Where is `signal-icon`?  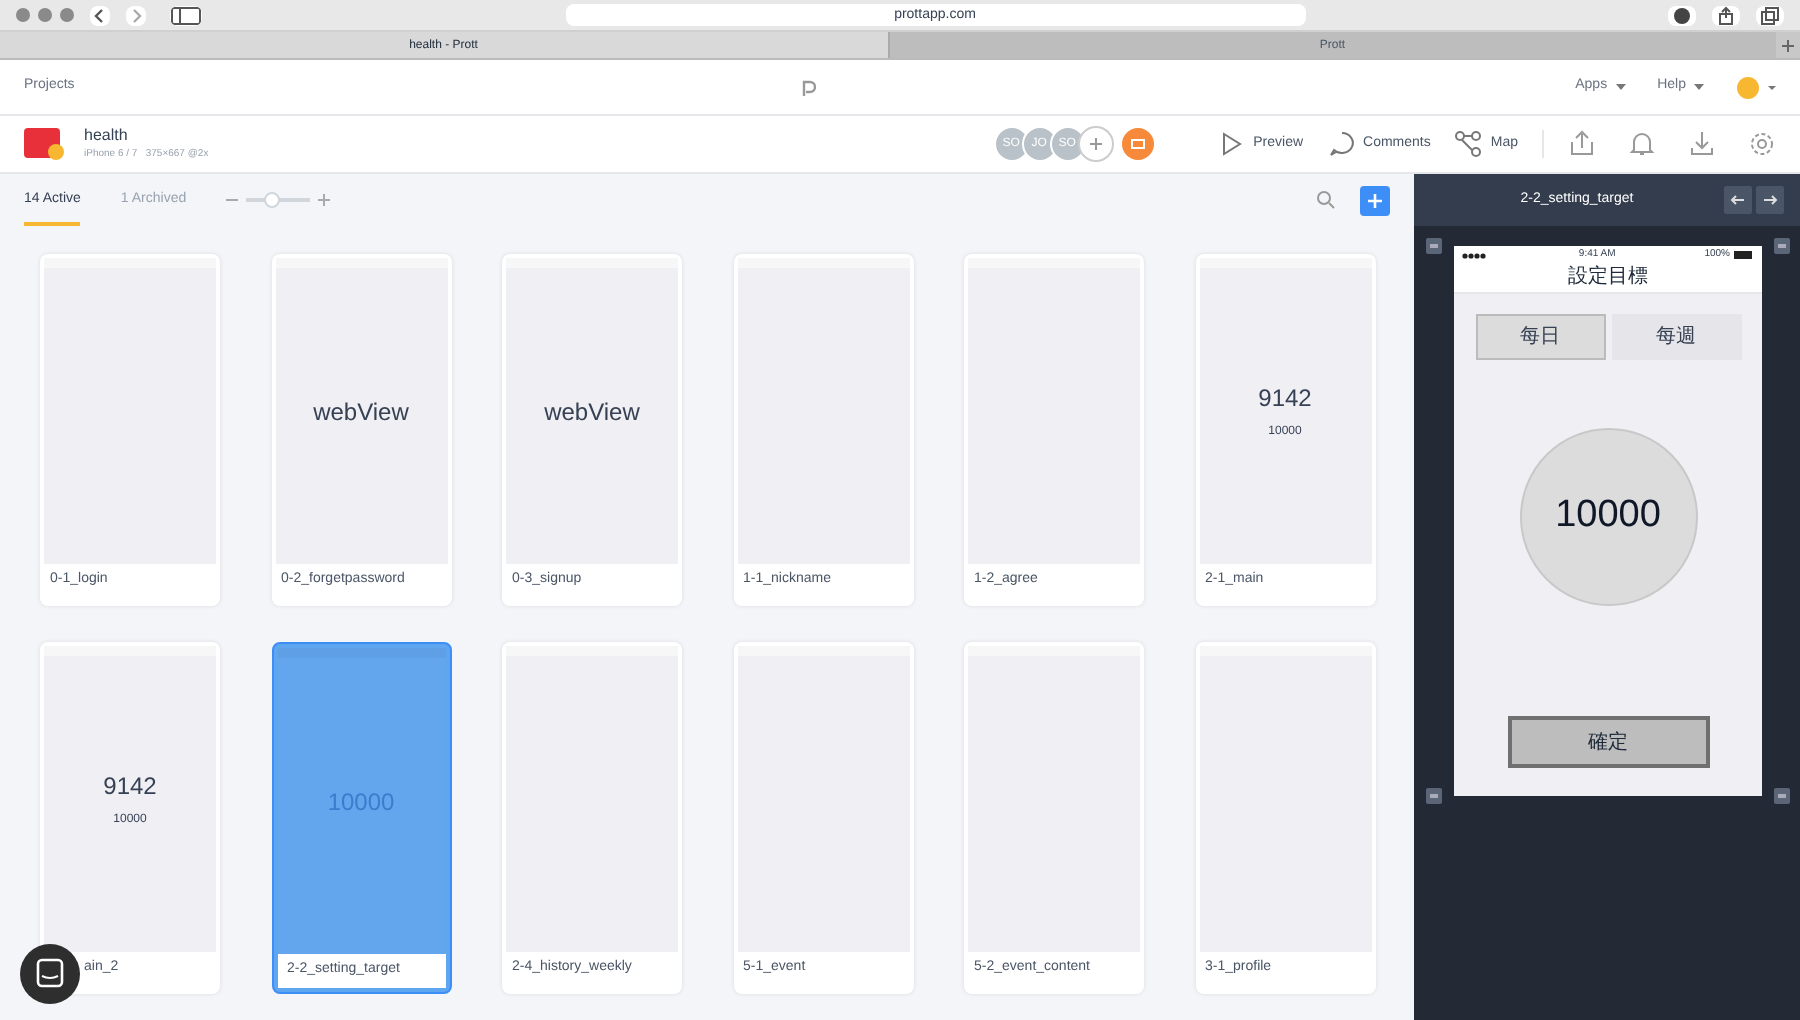 signal-icon is located at coordinates (1476, 255).